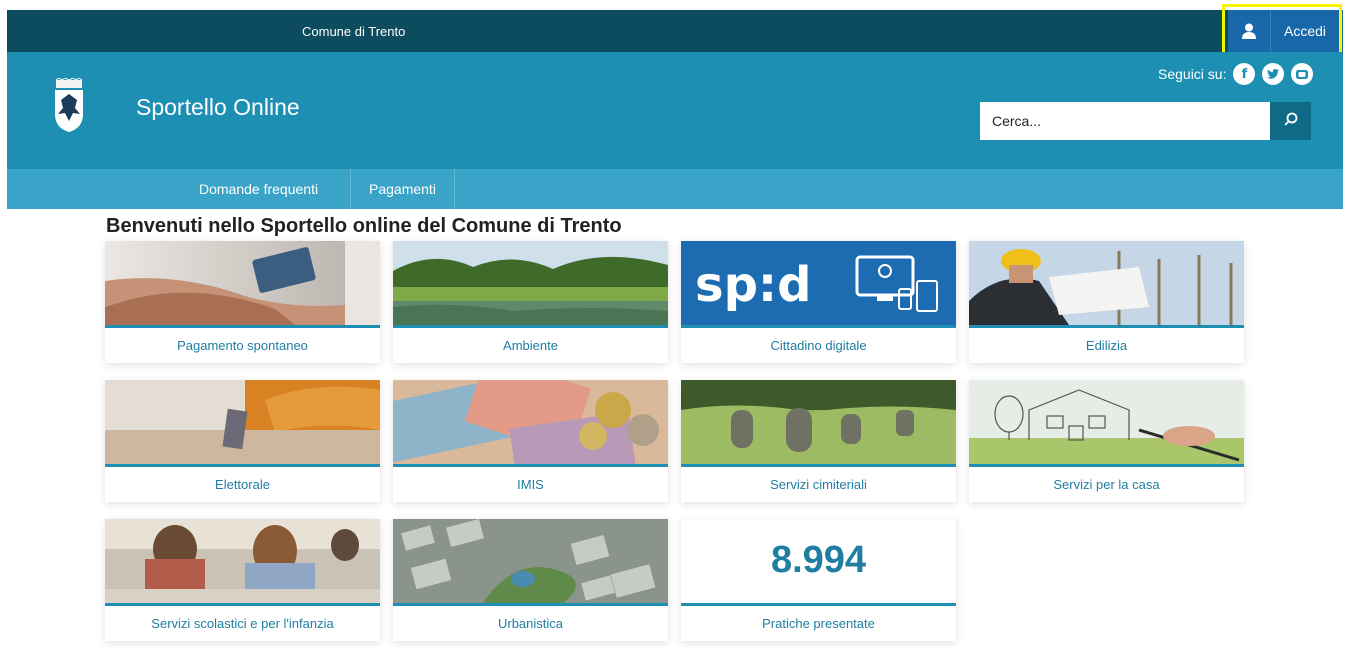  What do you see at coordinates (242, 561) in the screenshot?
I see `classroom-card-image` at bounding box center [242, 561].